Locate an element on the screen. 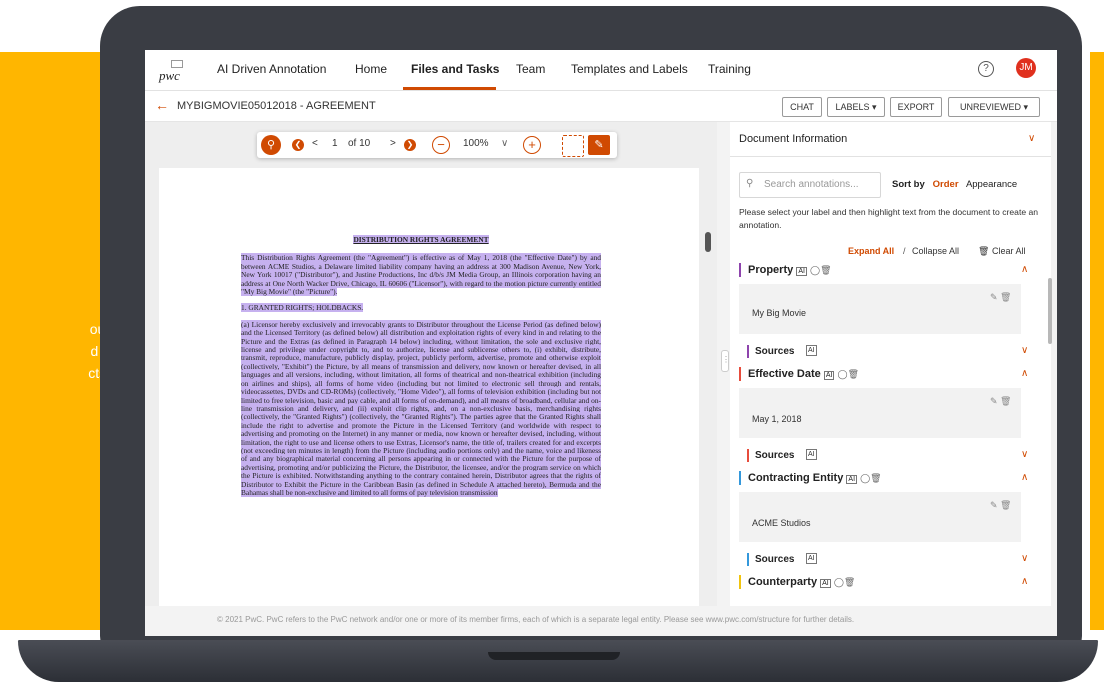 This screenshot has width=1104, height=698. nav-templates-and-labels: Templates and Labels is located at coordinates (629, 69).